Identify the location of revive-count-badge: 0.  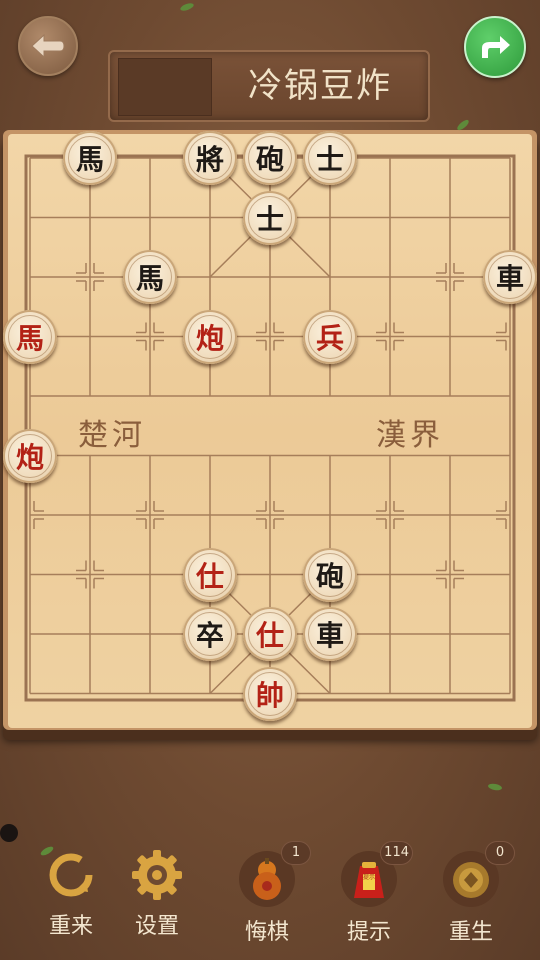
(500, 853).